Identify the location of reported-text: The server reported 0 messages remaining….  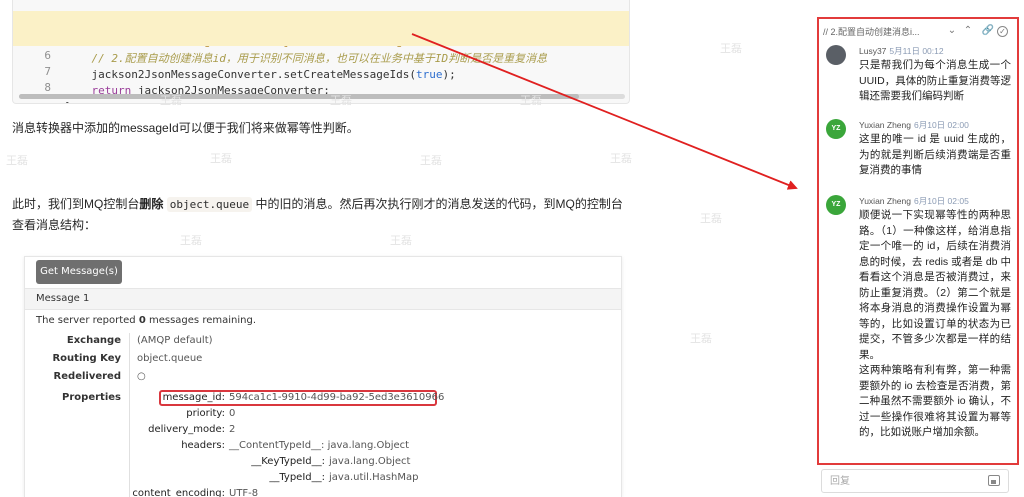
(146, 320).